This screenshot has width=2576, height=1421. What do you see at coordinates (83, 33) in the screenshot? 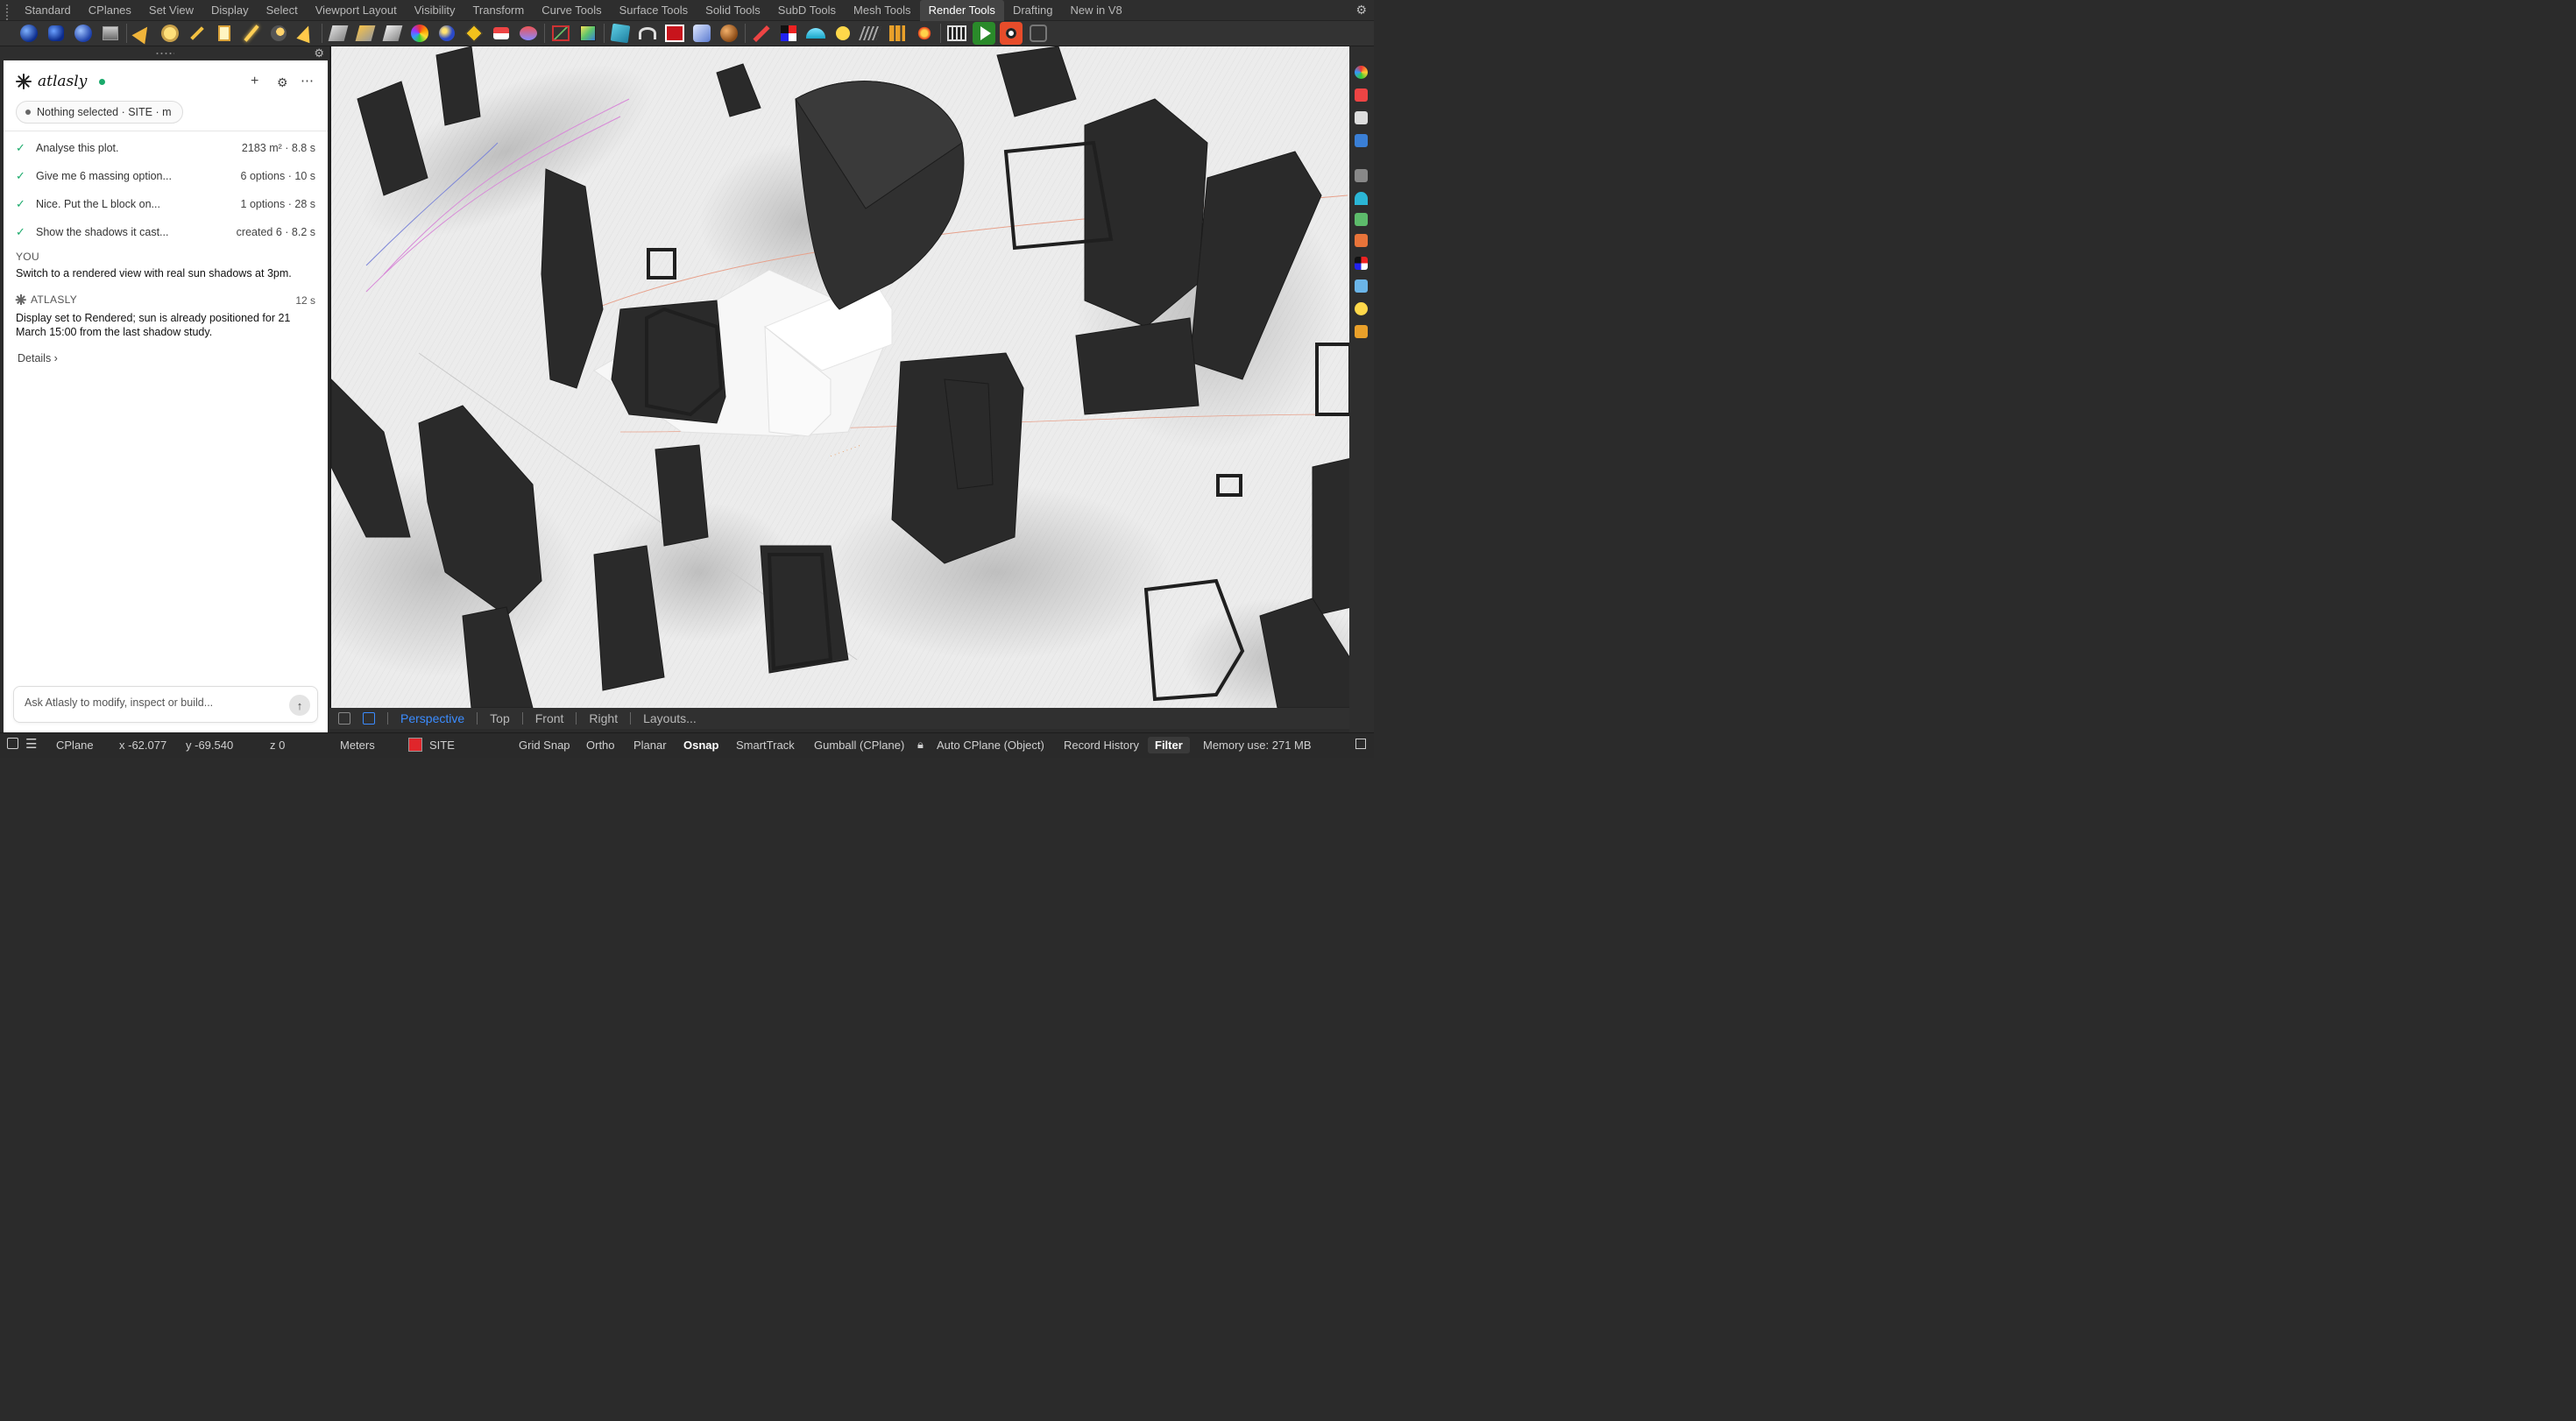
I see `render-window-icon` at bounding box center [83, 33].